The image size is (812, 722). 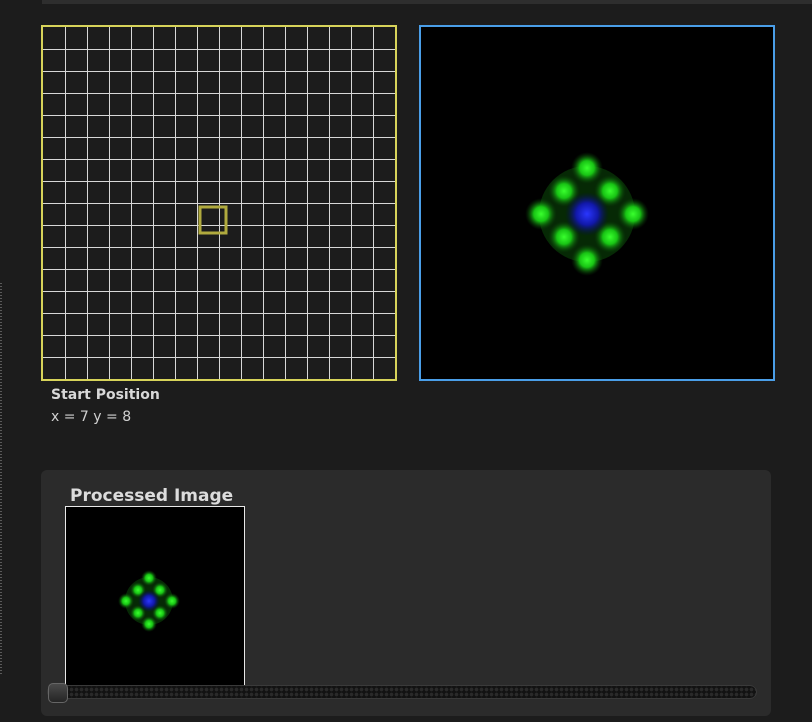 What do you see at coordinates (213, 220) in the screenshot?
I see `selected-cell-marker` at bounding box center [213, 220].